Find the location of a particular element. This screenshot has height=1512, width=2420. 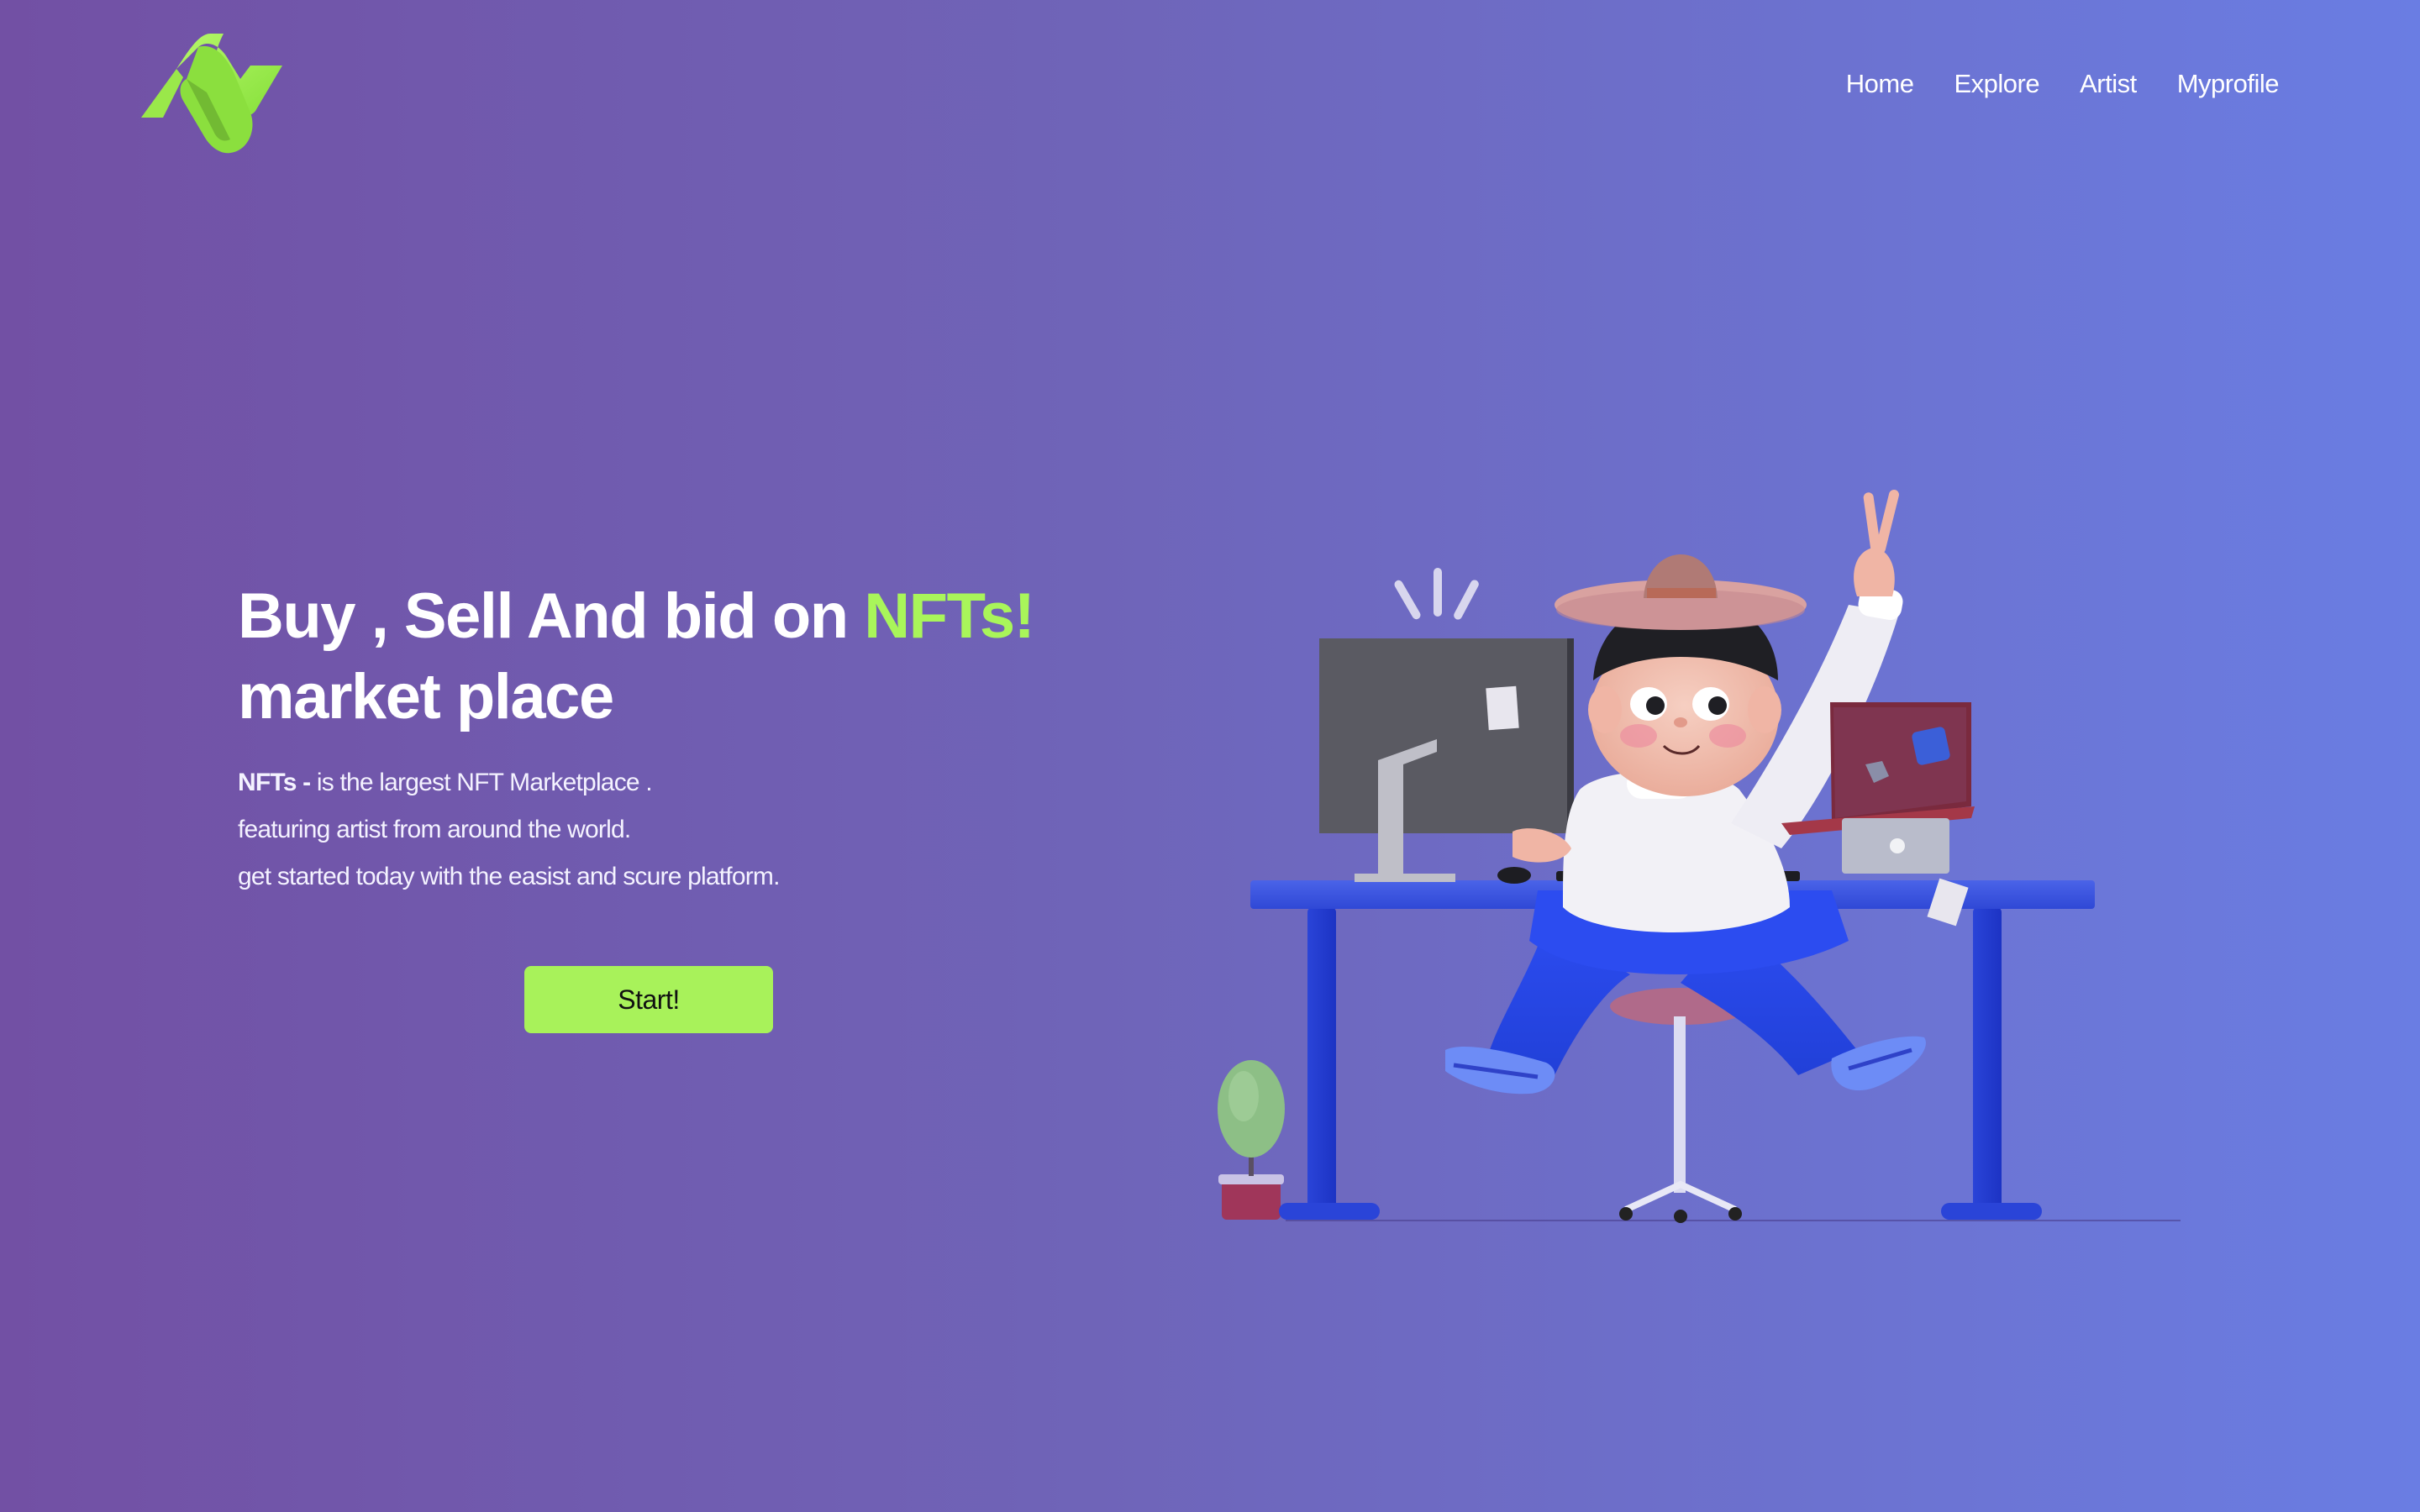

headline-text: Buy , Sell And bid on is located at coordinates (552, 616).